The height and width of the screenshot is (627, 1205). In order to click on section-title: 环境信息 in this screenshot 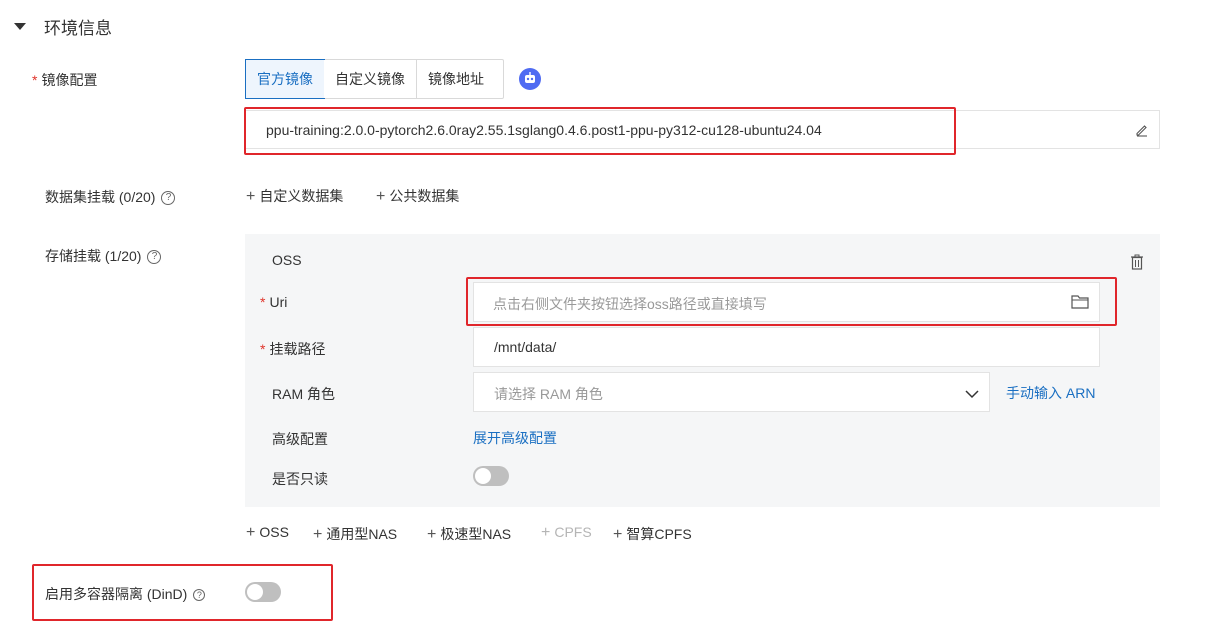, I will do `click(78, 28)`.